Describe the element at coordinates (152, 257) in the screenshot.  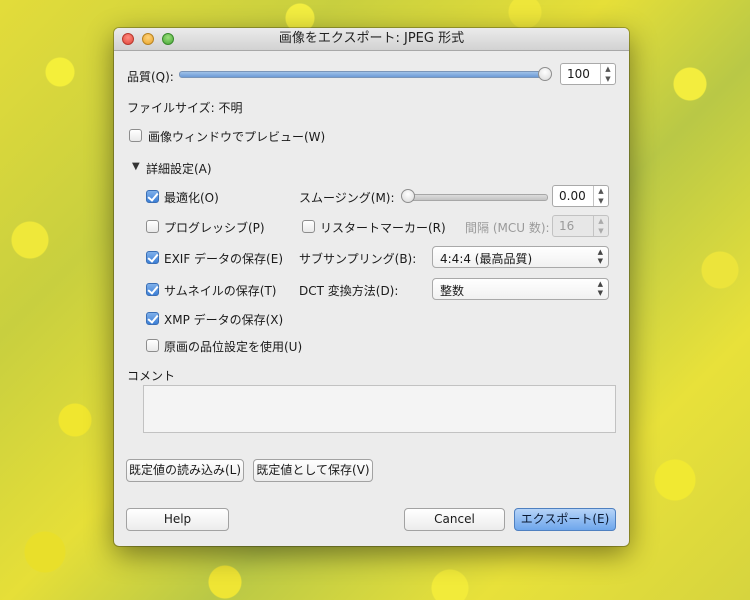
I see `exif-checkbox` at that location.